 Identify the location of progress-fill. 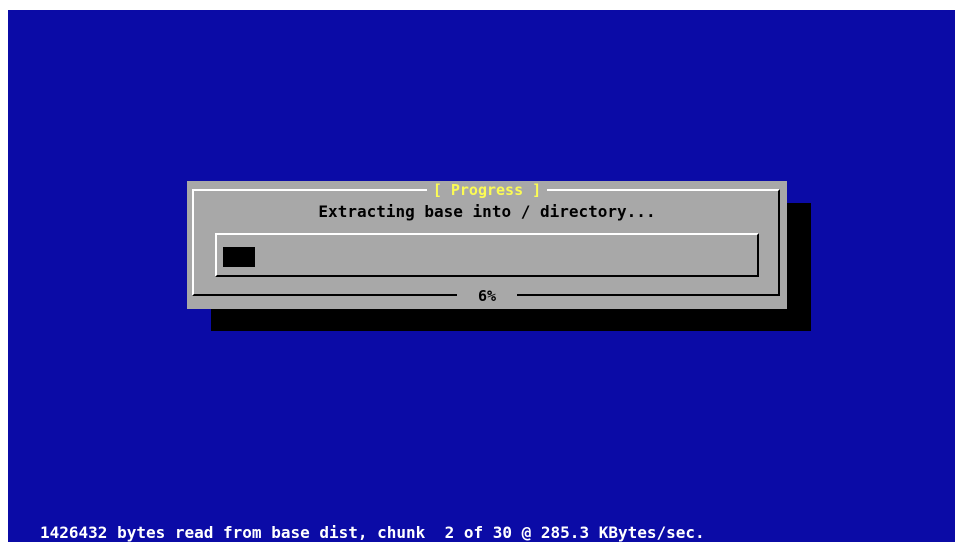
(239, 257).